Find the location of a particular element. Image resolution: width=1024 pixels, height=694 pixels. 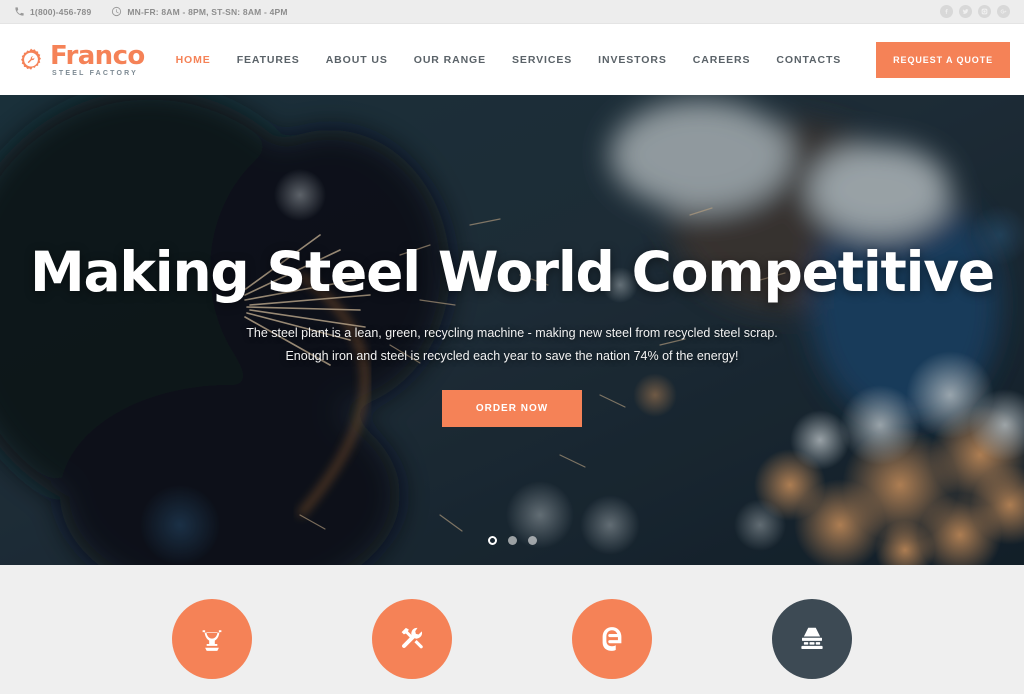

phone-icon is located at coordinates (19, 11).